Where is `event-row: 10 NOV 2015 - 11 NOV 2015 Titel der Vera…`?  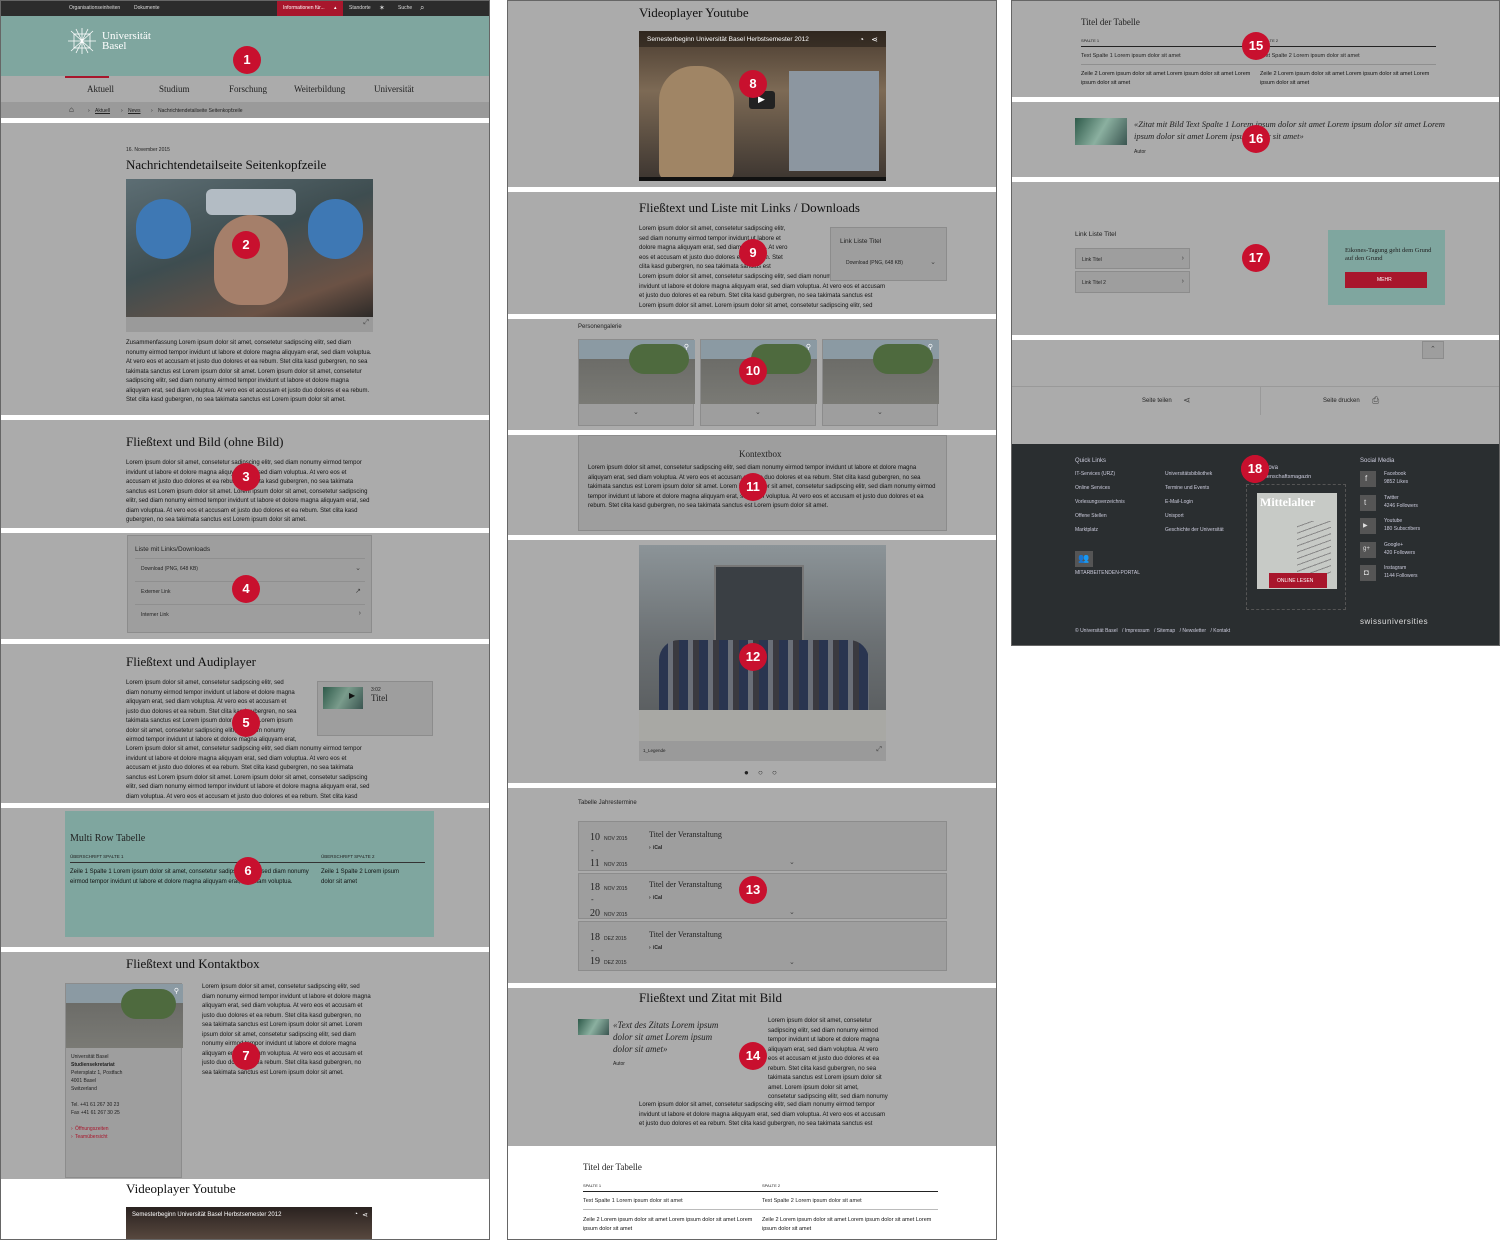
event-row: 10 NOV 2015 - 11 NOV 2015 Titel der Vera… is located at coordinates (762, 846).